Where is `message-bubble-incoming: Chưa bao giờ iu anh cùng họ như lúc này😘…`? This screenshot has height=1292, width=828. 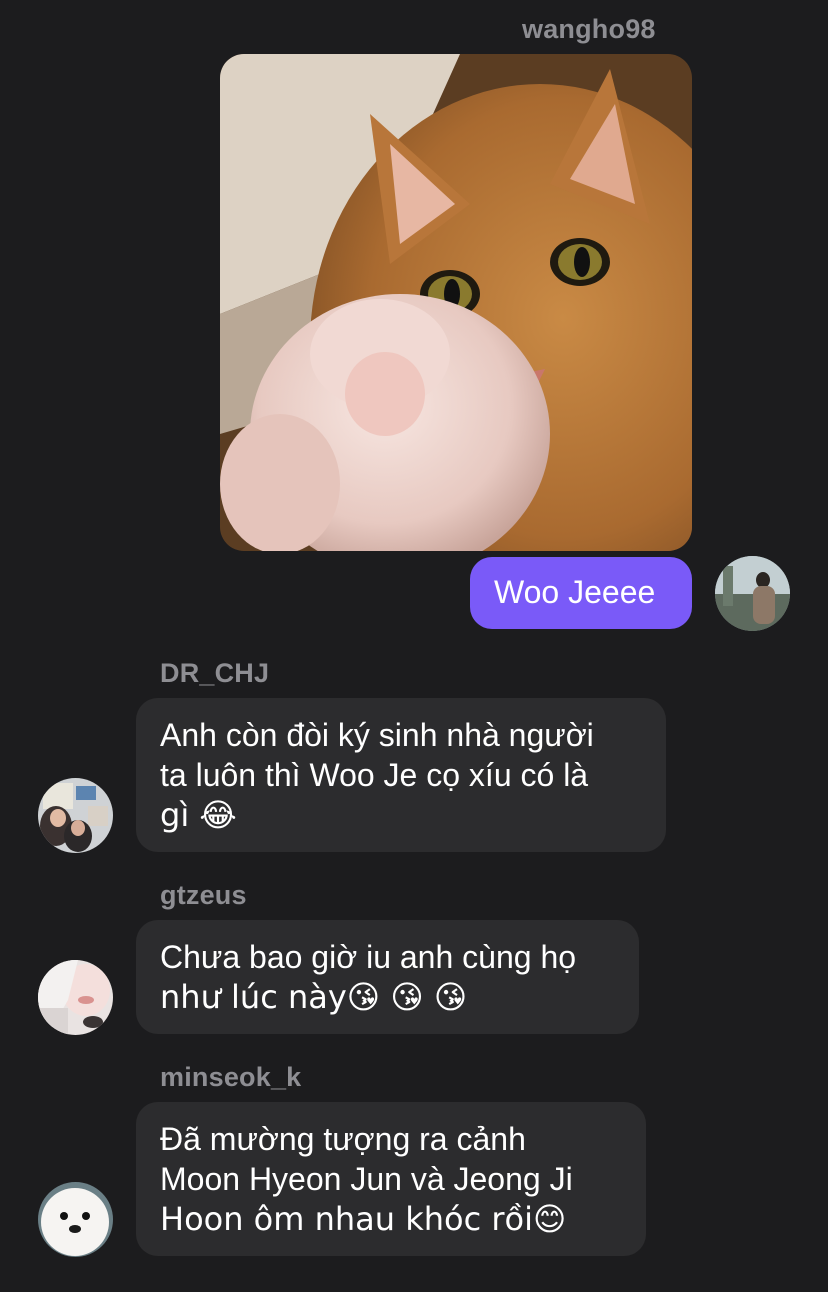
message-bubble-incoming: Chưa bao giờ iu anh cùng họ như lúc này😘… is located at coordinates (387, 977).